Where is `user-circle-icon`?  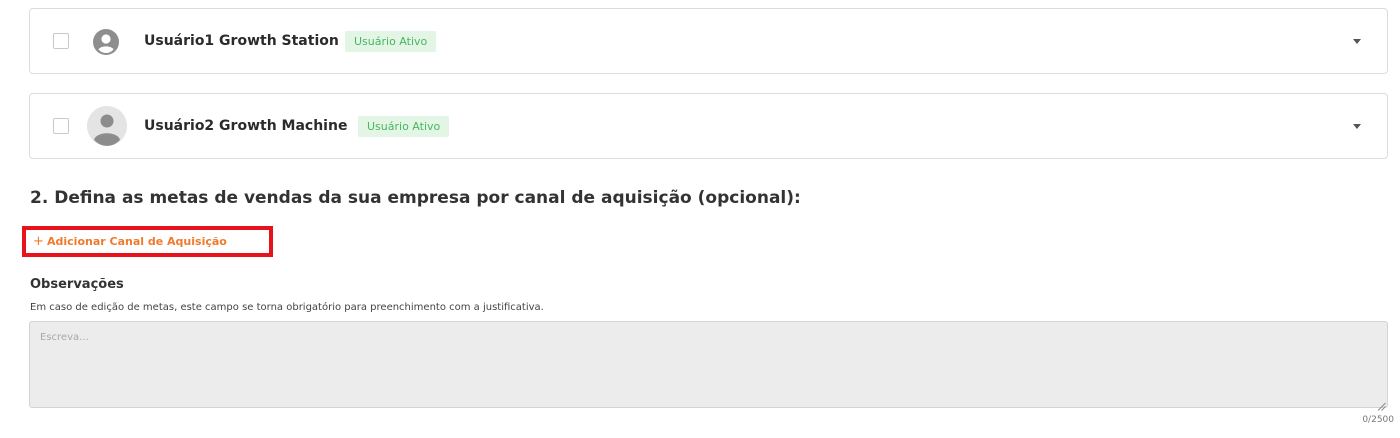 user-circle-icon is located at coordinates (106, 42).